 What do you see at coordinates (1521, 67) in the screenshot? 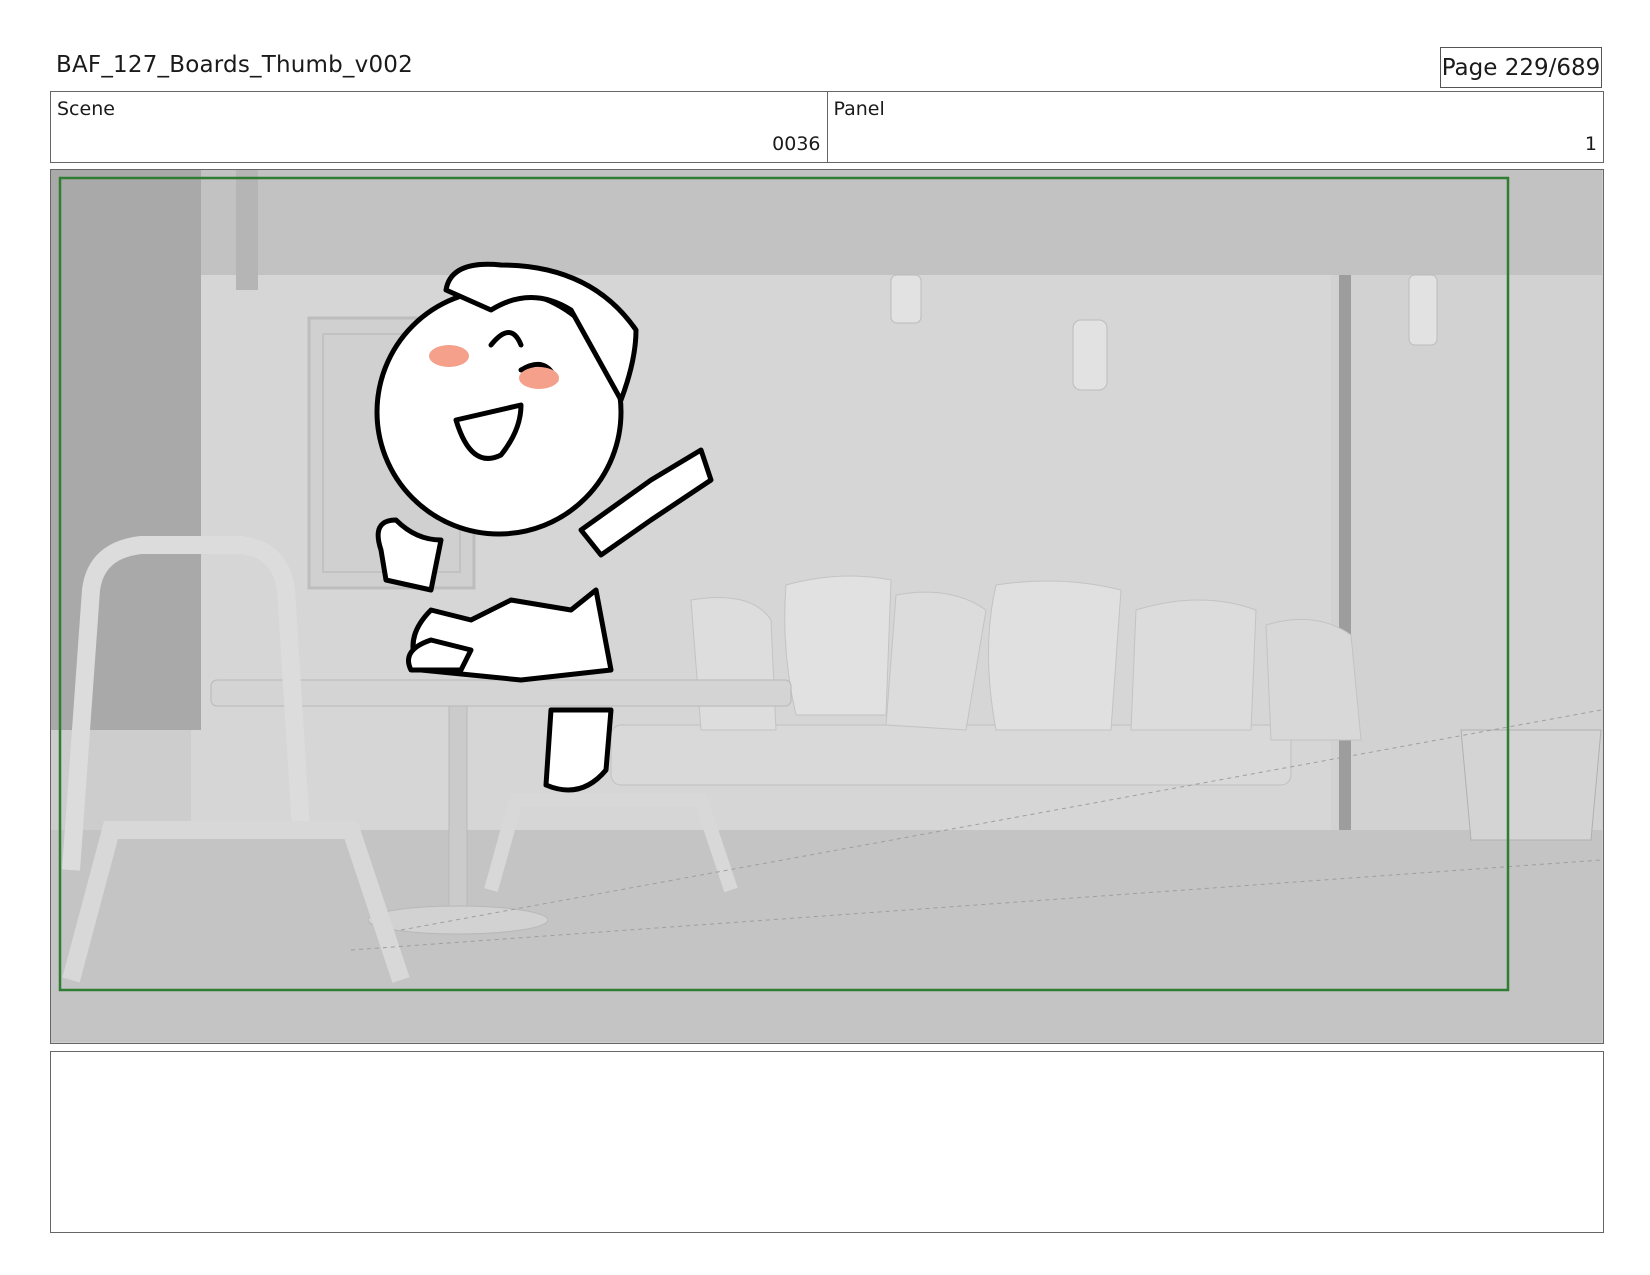
I see `page-number: Page 229/689` at bounding box center [1521, 67].